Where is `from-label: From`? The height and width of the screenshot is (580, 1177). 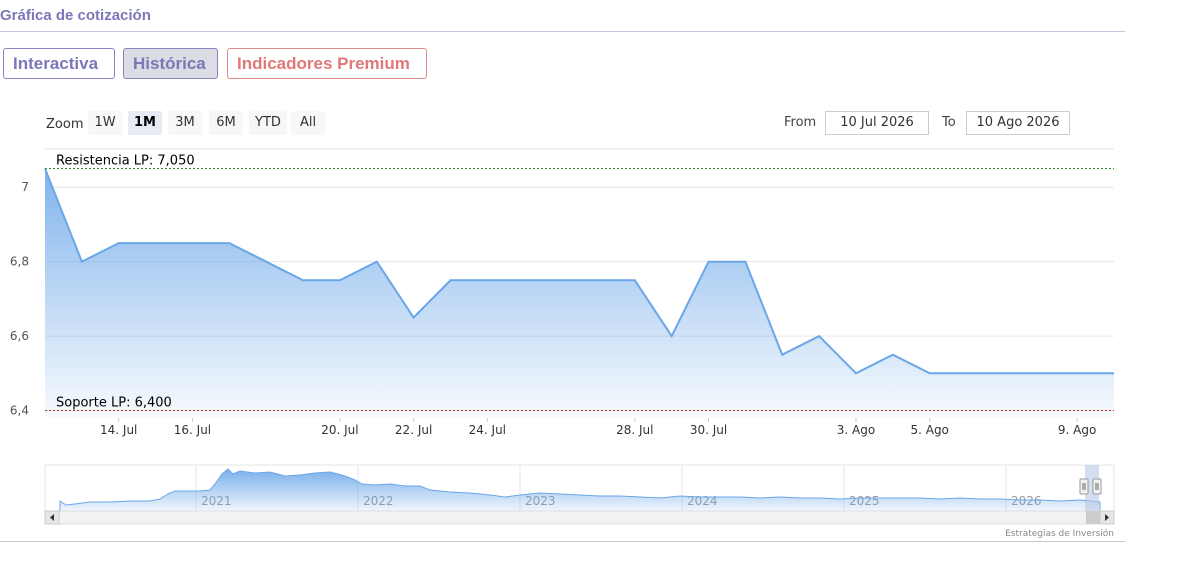
from-label: From is located at coordinates (800, 122).